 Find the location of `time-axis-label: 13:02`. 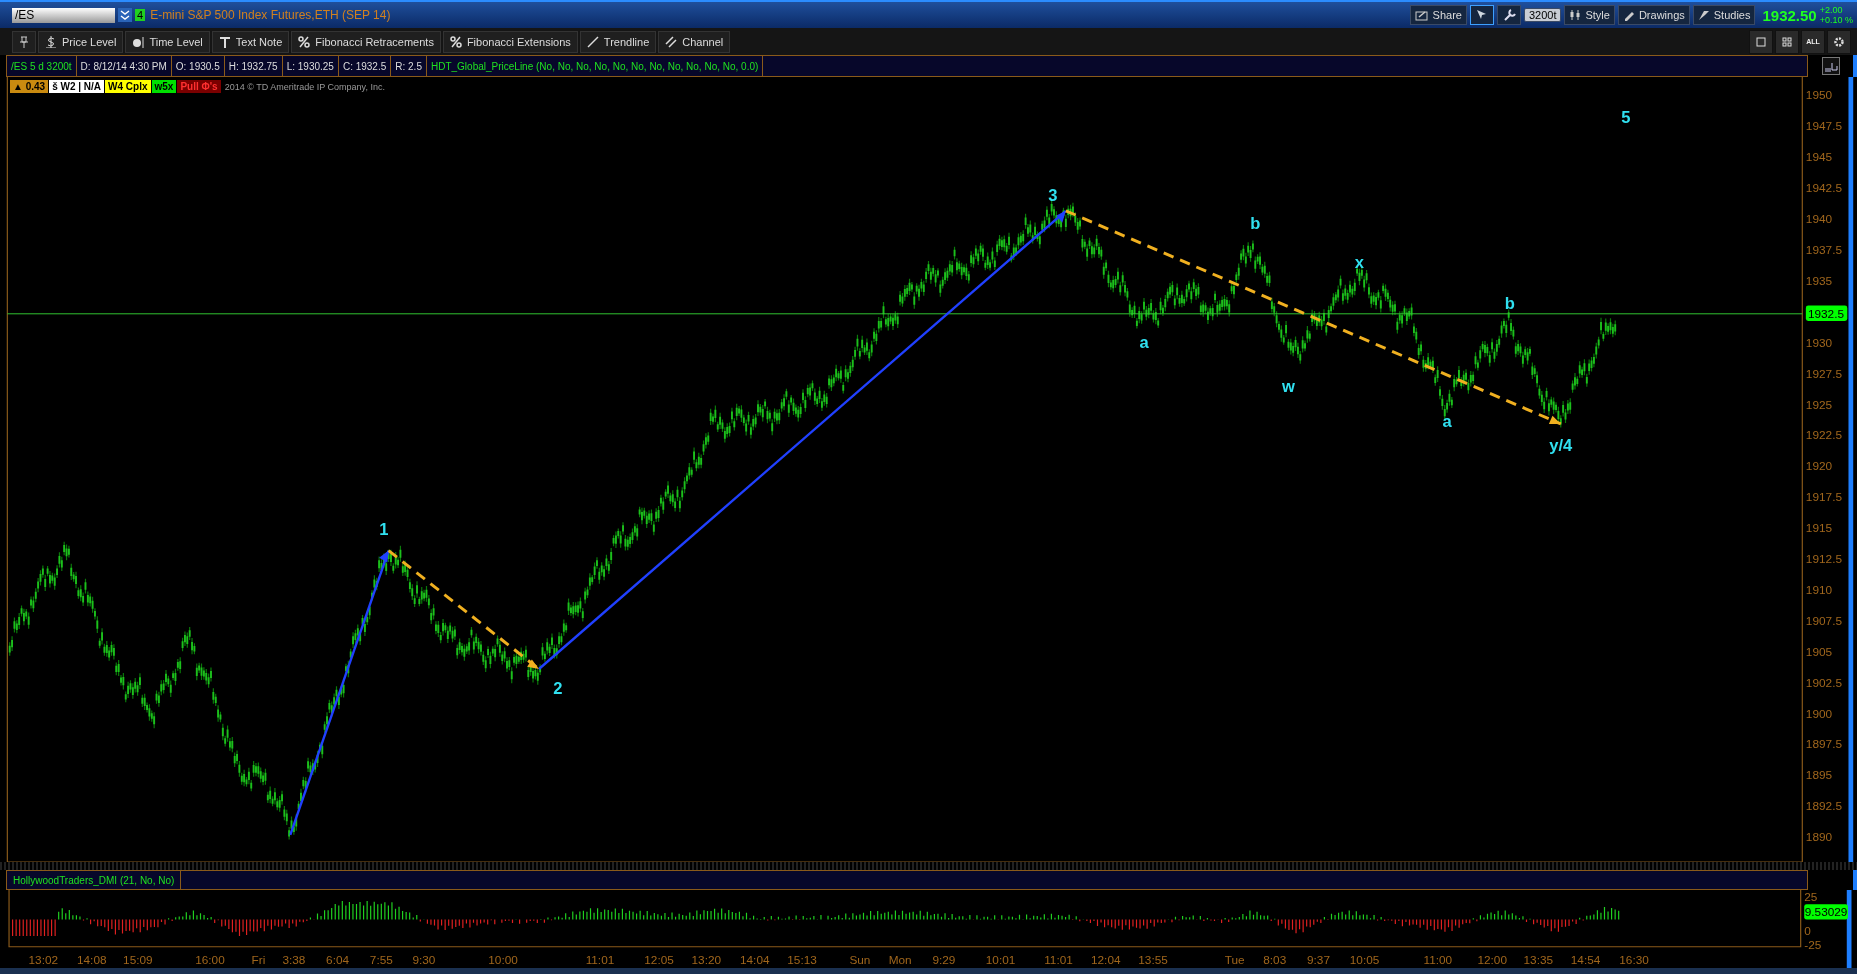

time-axis-label: 13:02 is located at coordinates (43, 960).